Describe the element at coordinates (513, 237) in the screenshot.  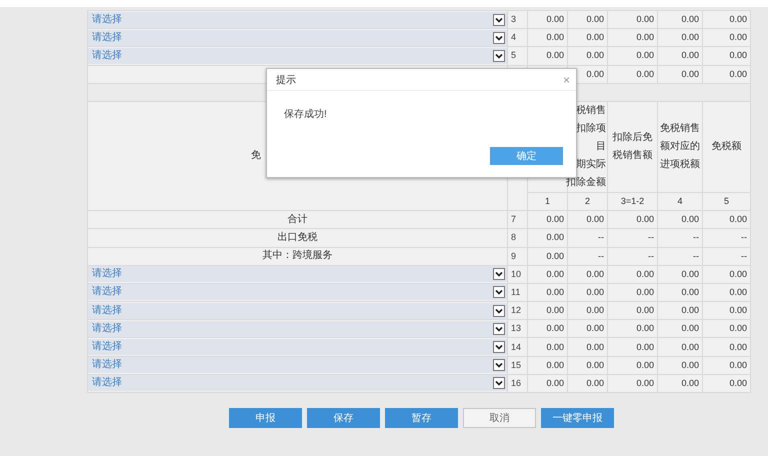
I see `row-number: 8` at that location.